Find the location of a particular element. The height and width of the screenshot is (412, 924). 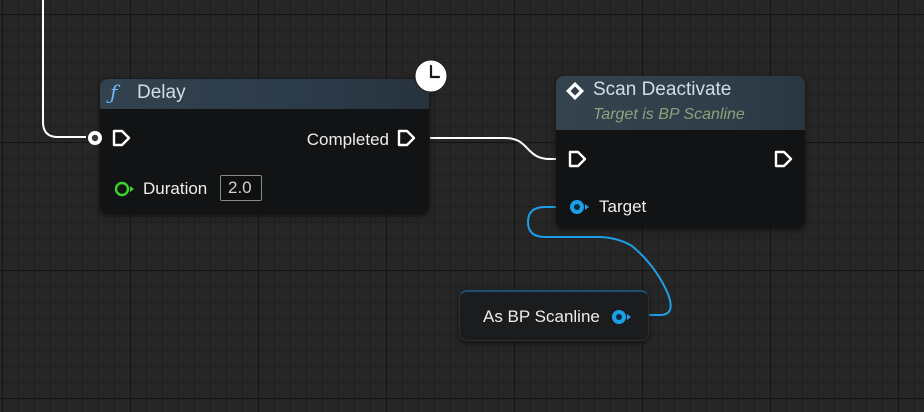

delay-completed-label: Completed is located at coordinates (347, 139).